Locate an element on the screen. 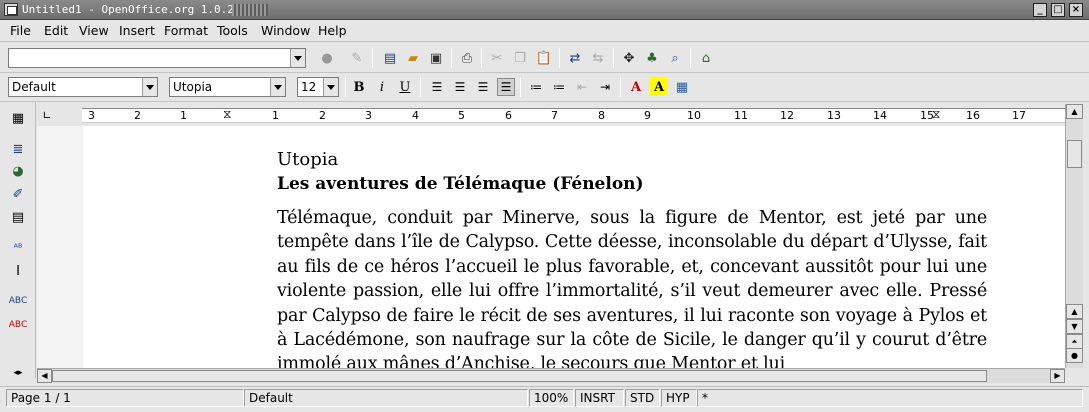 The height and width of the screenshot is (412, 1089). document-heading: Utopia is located at coordinates (632, 160).